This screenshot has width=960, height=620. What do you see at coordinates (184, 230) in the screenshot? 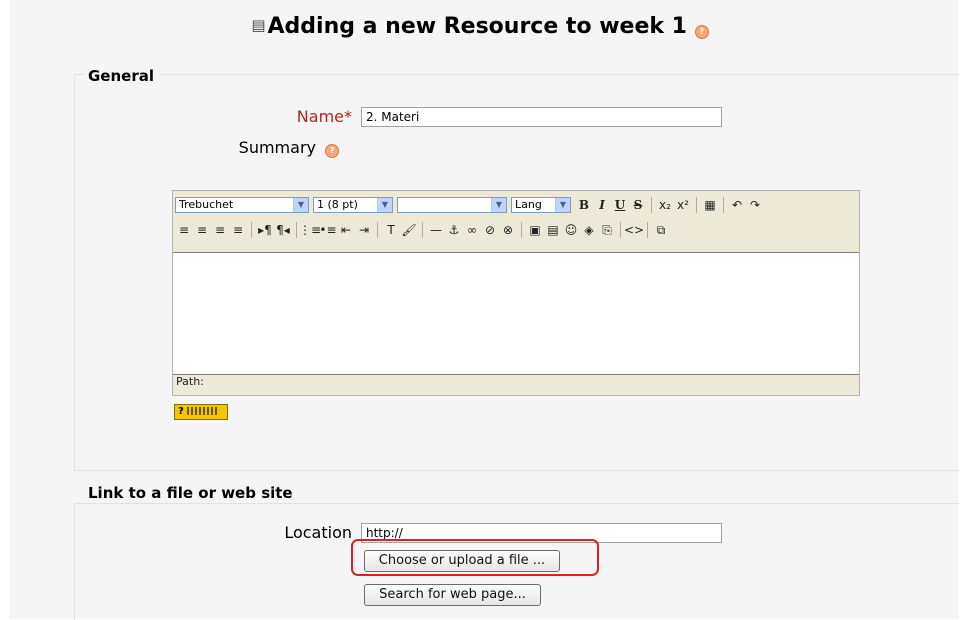
I see `align-left-icon: ≡` at bounding box center [184, 230].